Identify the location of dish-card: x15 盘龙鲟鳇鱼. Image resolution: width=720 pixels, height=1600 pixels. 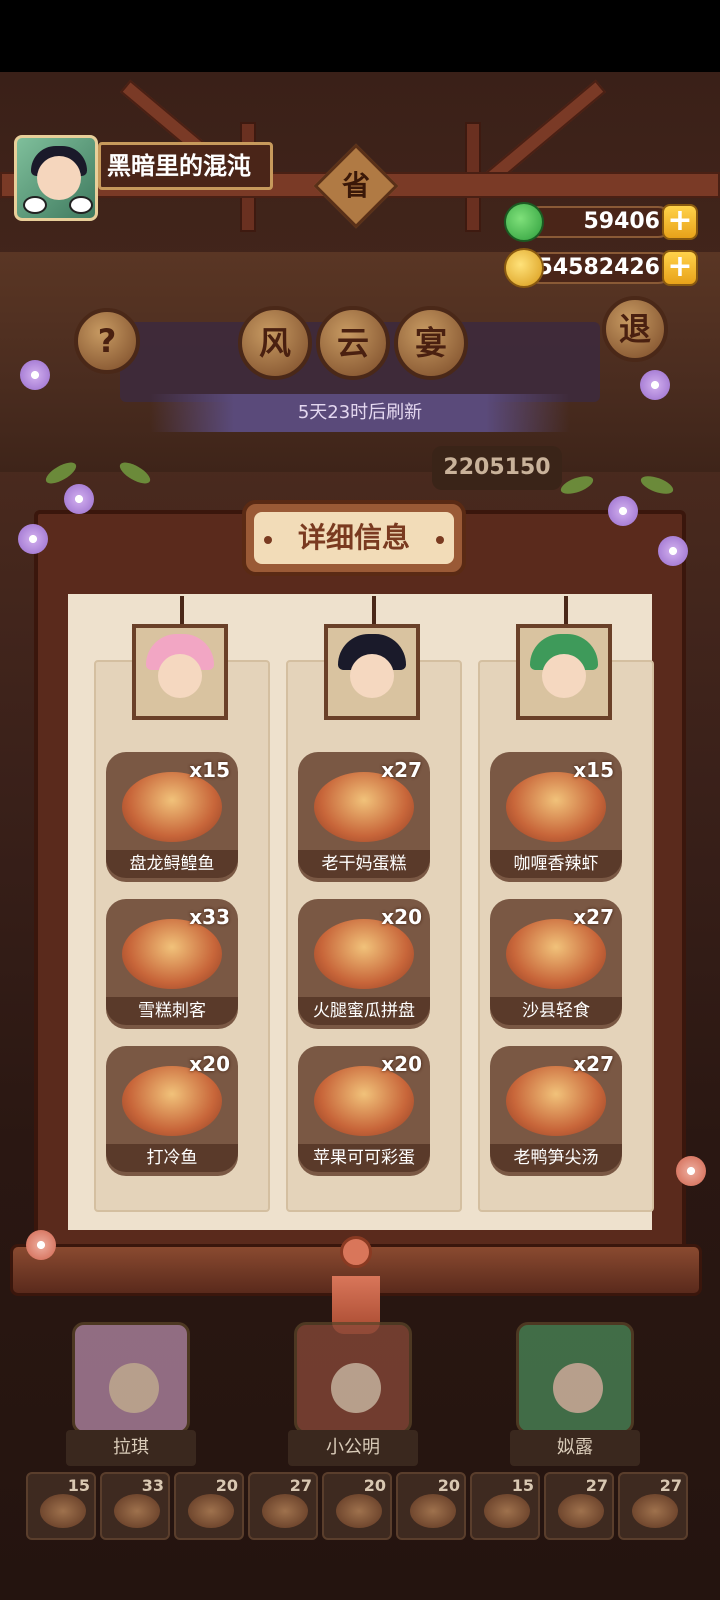
(172, 817).